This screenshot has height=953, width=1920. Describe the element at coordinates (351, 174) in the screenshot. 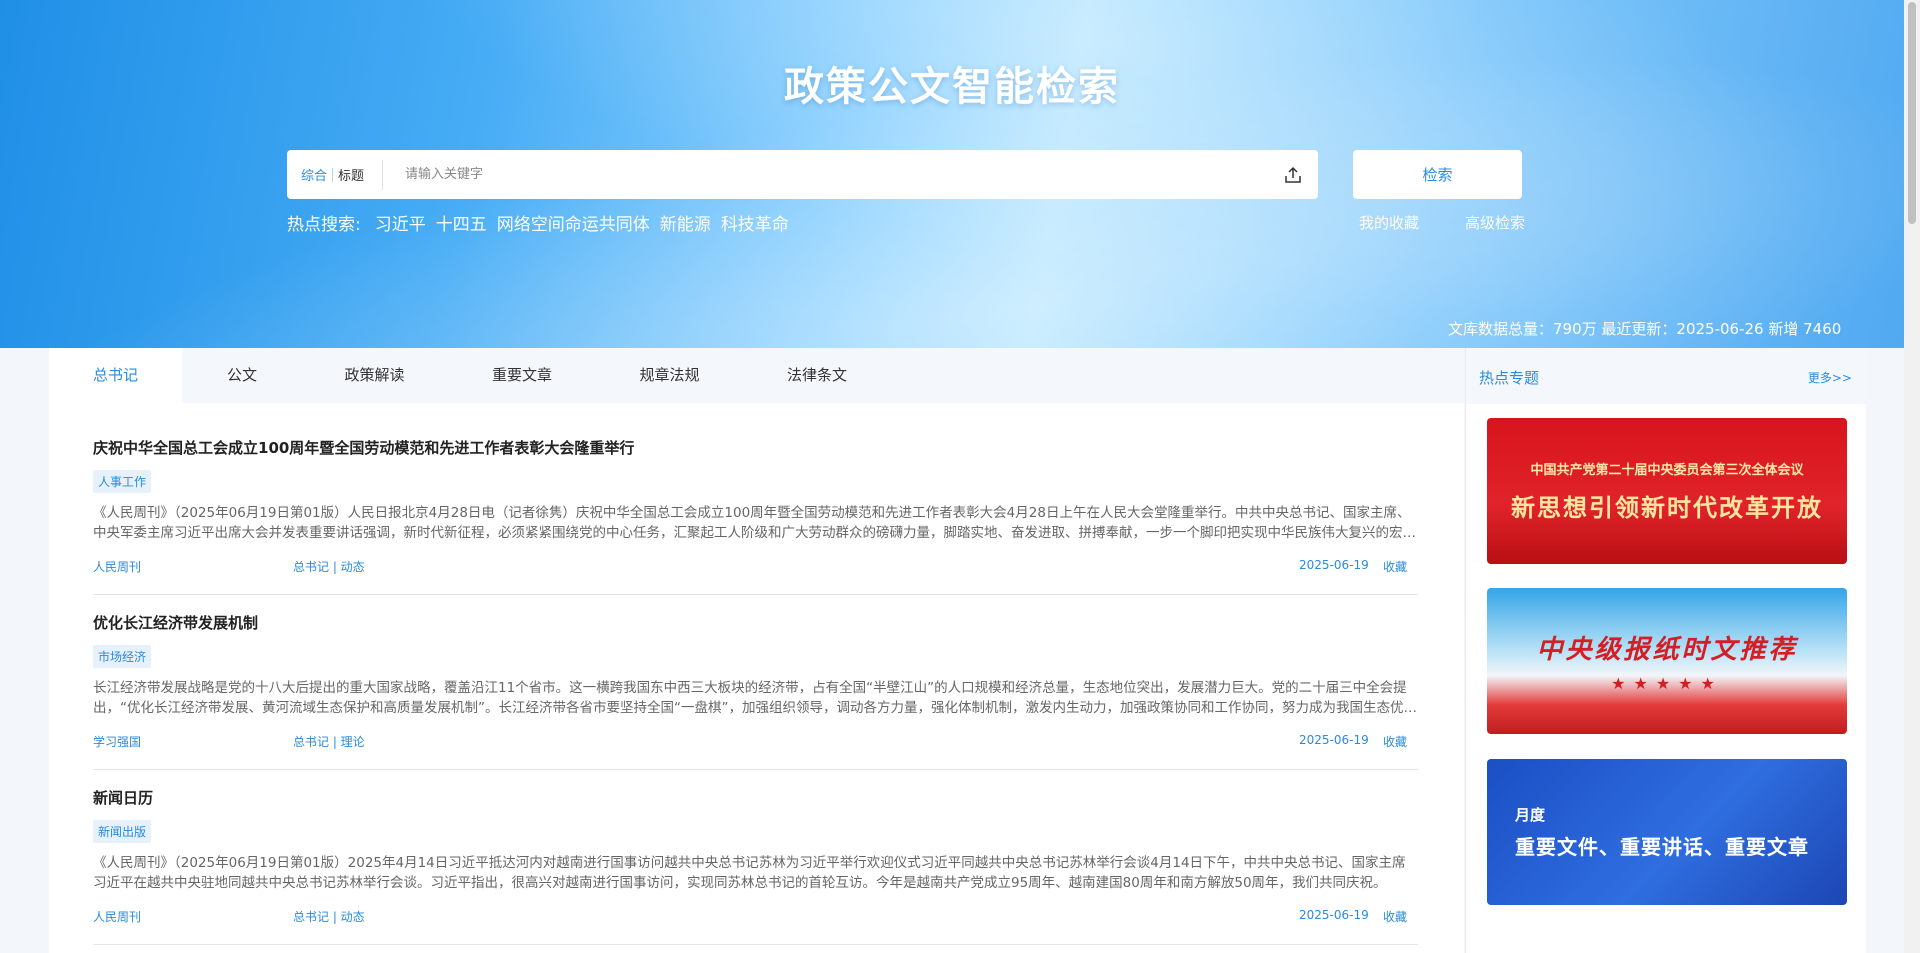

I see `scope-title-option: 标题` at that location.